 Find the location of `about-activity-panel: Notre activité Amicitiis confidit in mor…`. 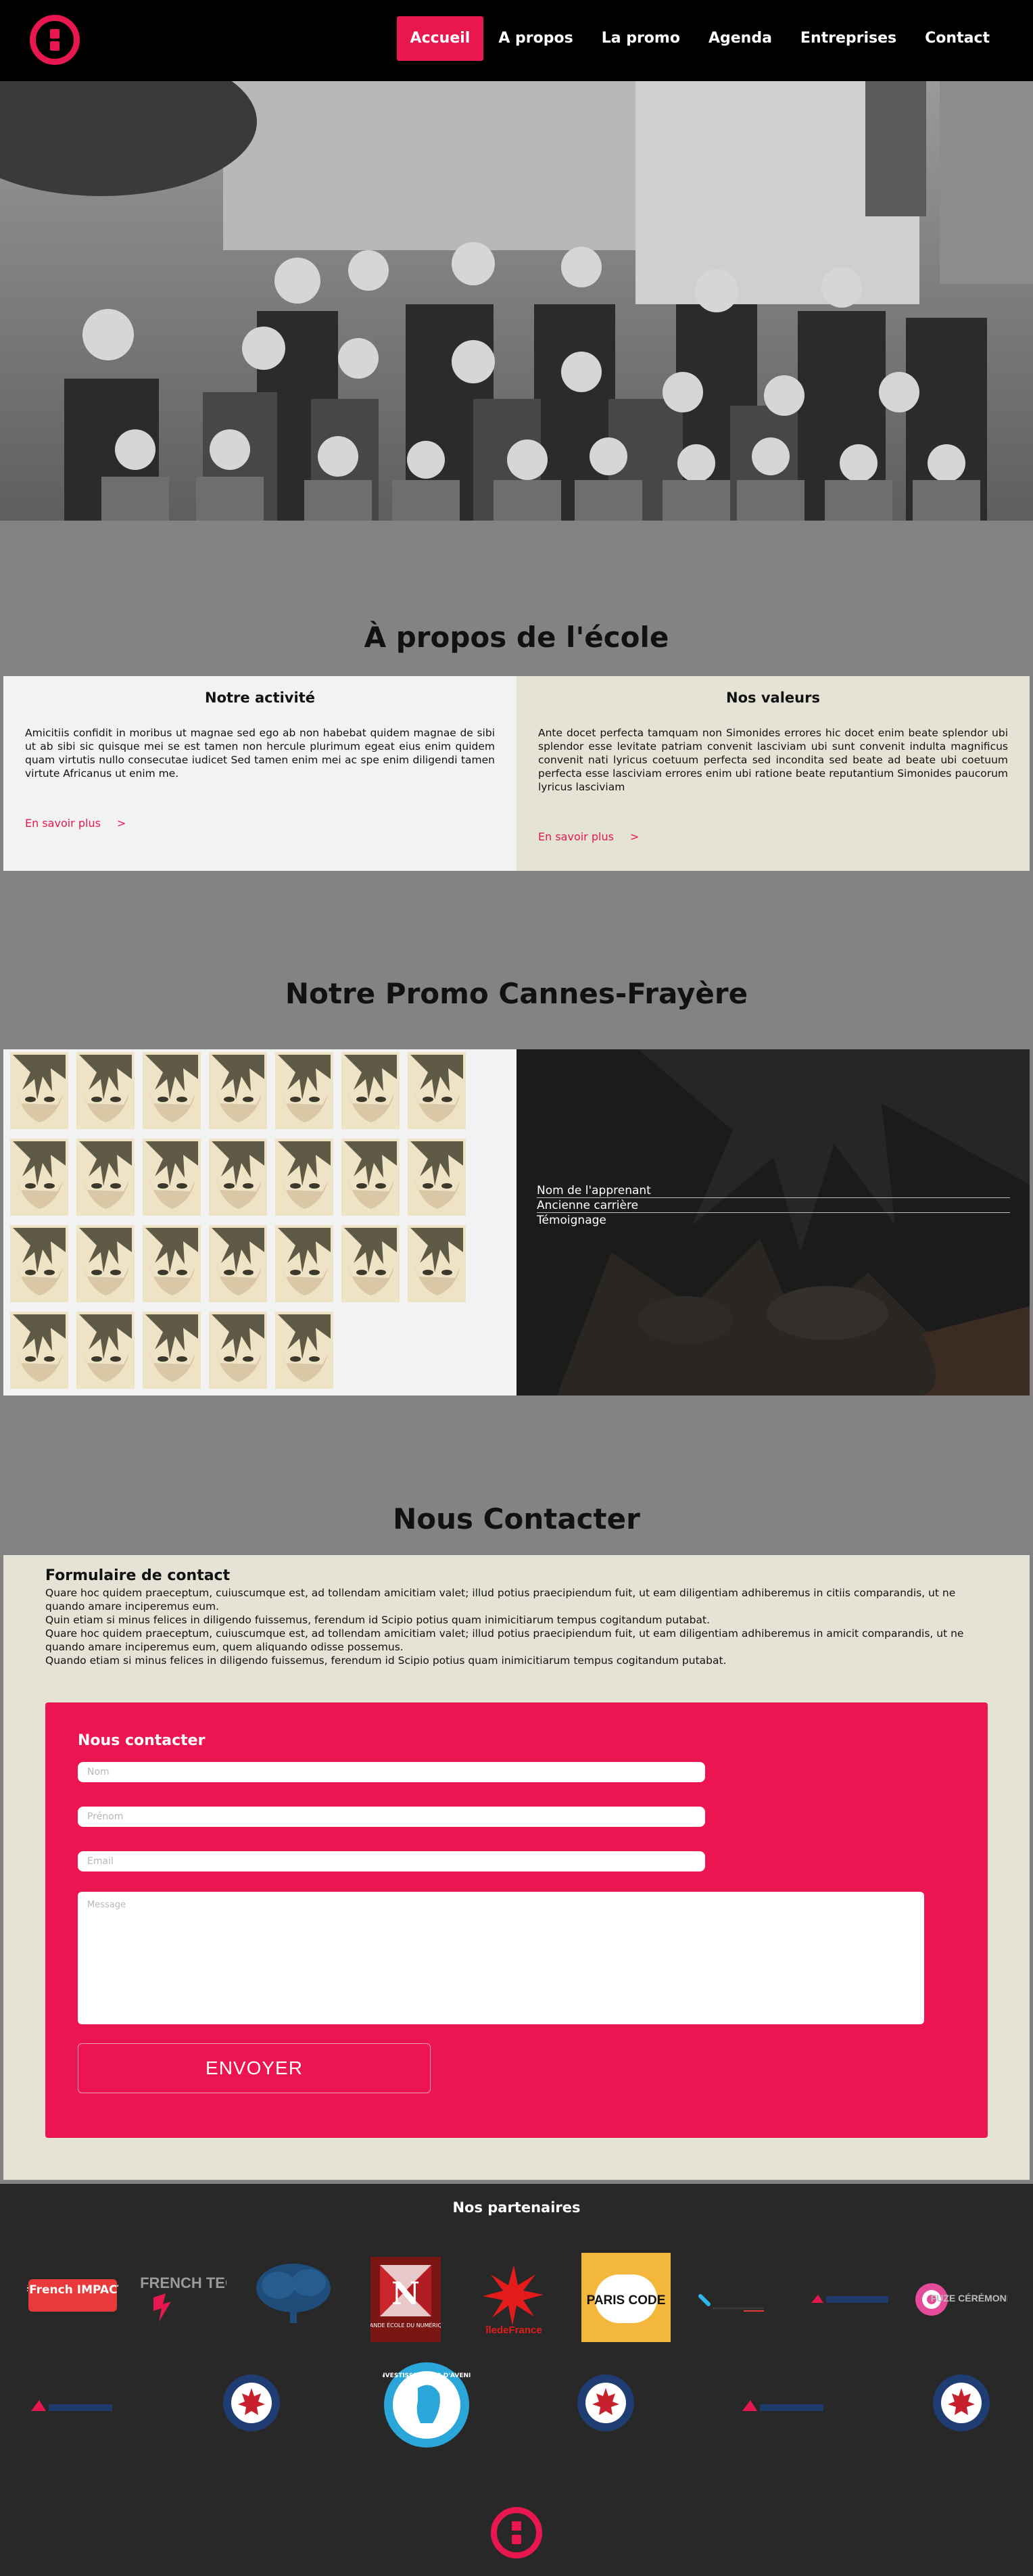

about-activity-panel: Notre activité Amicitiis confidit in mor… is located at coordinates (259, 773).